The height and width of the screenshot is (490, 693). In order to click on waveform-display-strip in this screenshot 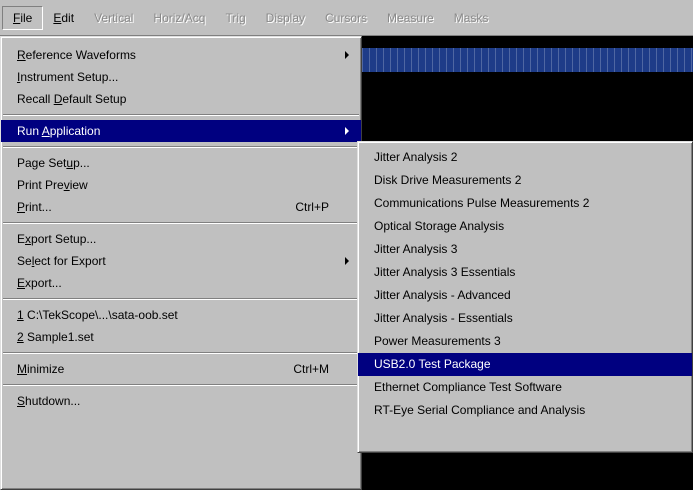, I will do `click(527, 60)`.